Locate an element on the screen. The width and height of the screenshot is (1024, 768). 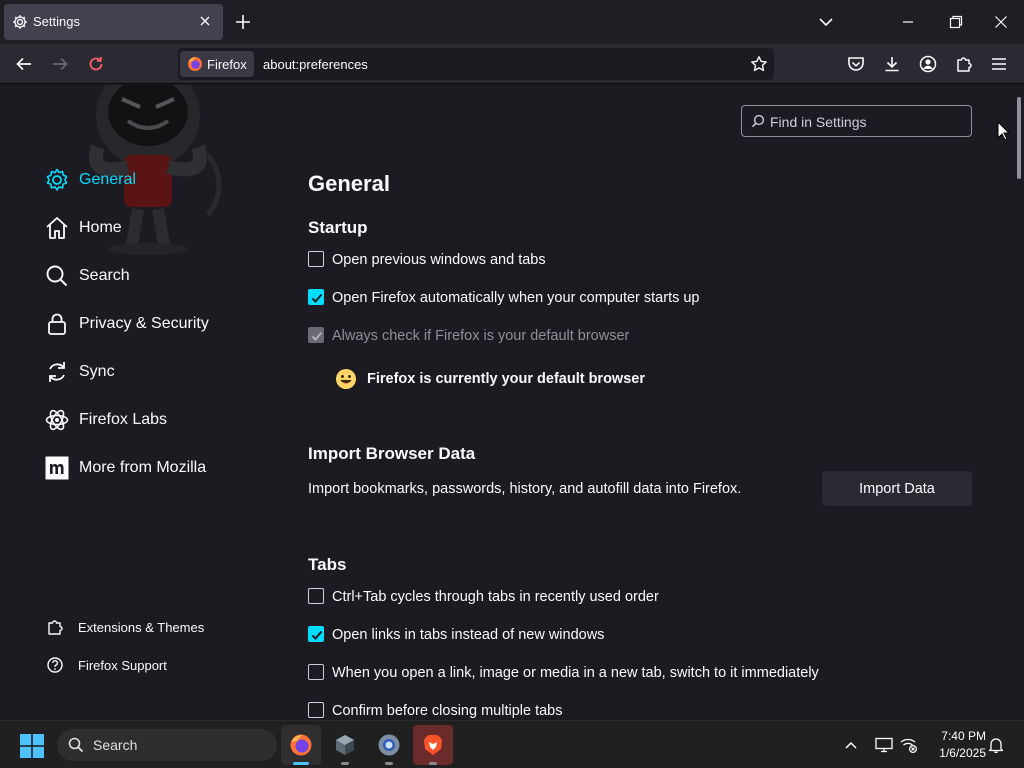
clock-date: 1/6/2025 is located at coordinates (955, 753).